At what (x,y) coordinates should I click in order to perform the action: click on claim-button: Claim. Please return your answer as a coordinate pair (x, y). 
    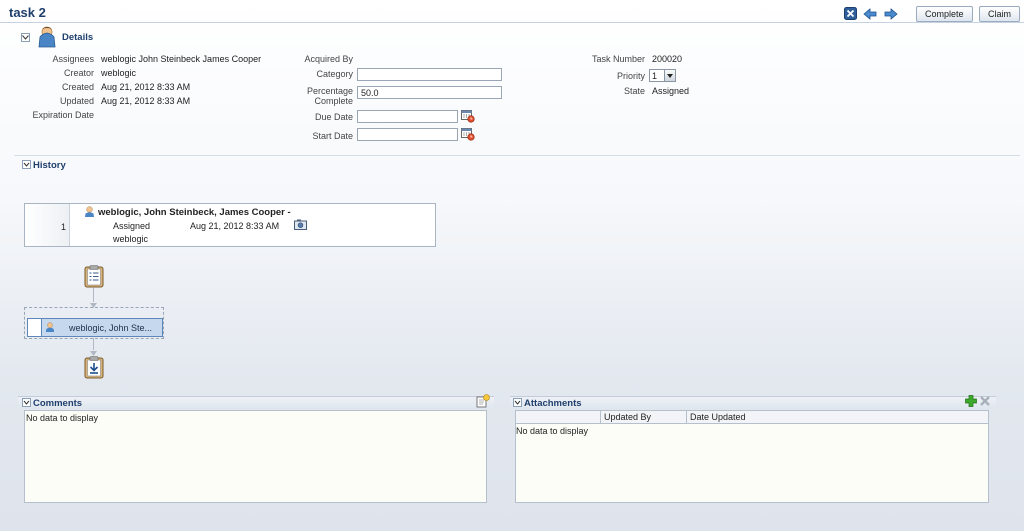
    Looking at the image, I should click on (1000, 14).